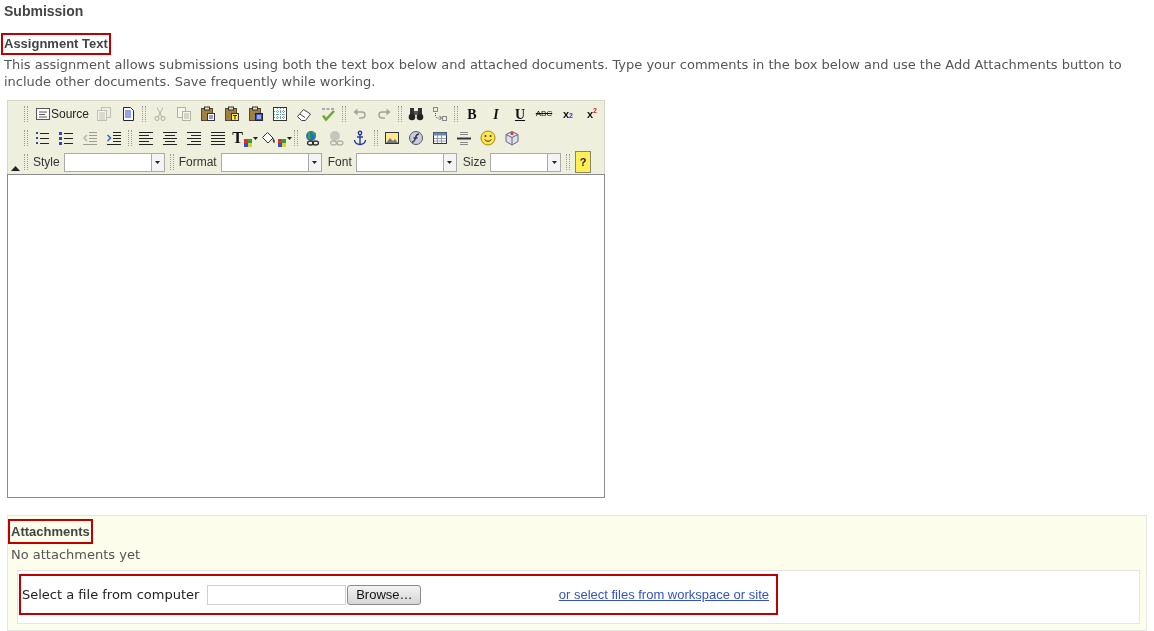  I want to click on align-center-icon, so click(170, 138).